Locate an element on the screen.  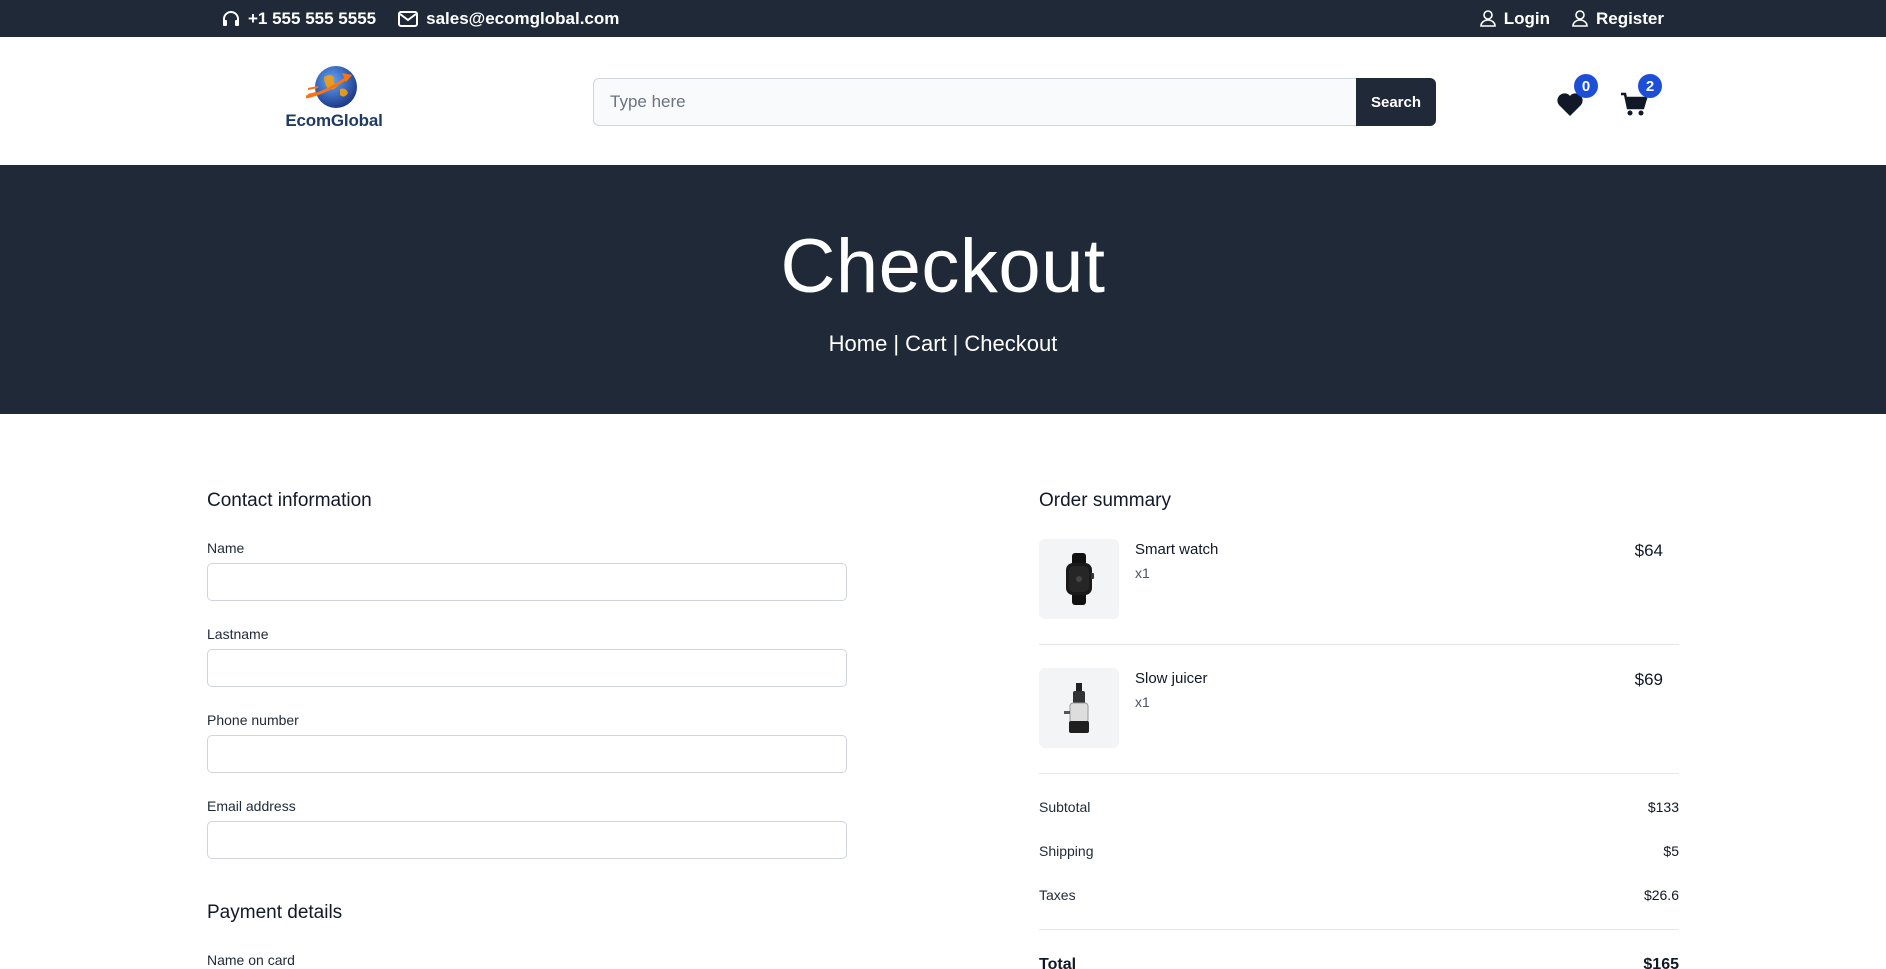
item-price: $64 is located at coordinates (1648, 550).